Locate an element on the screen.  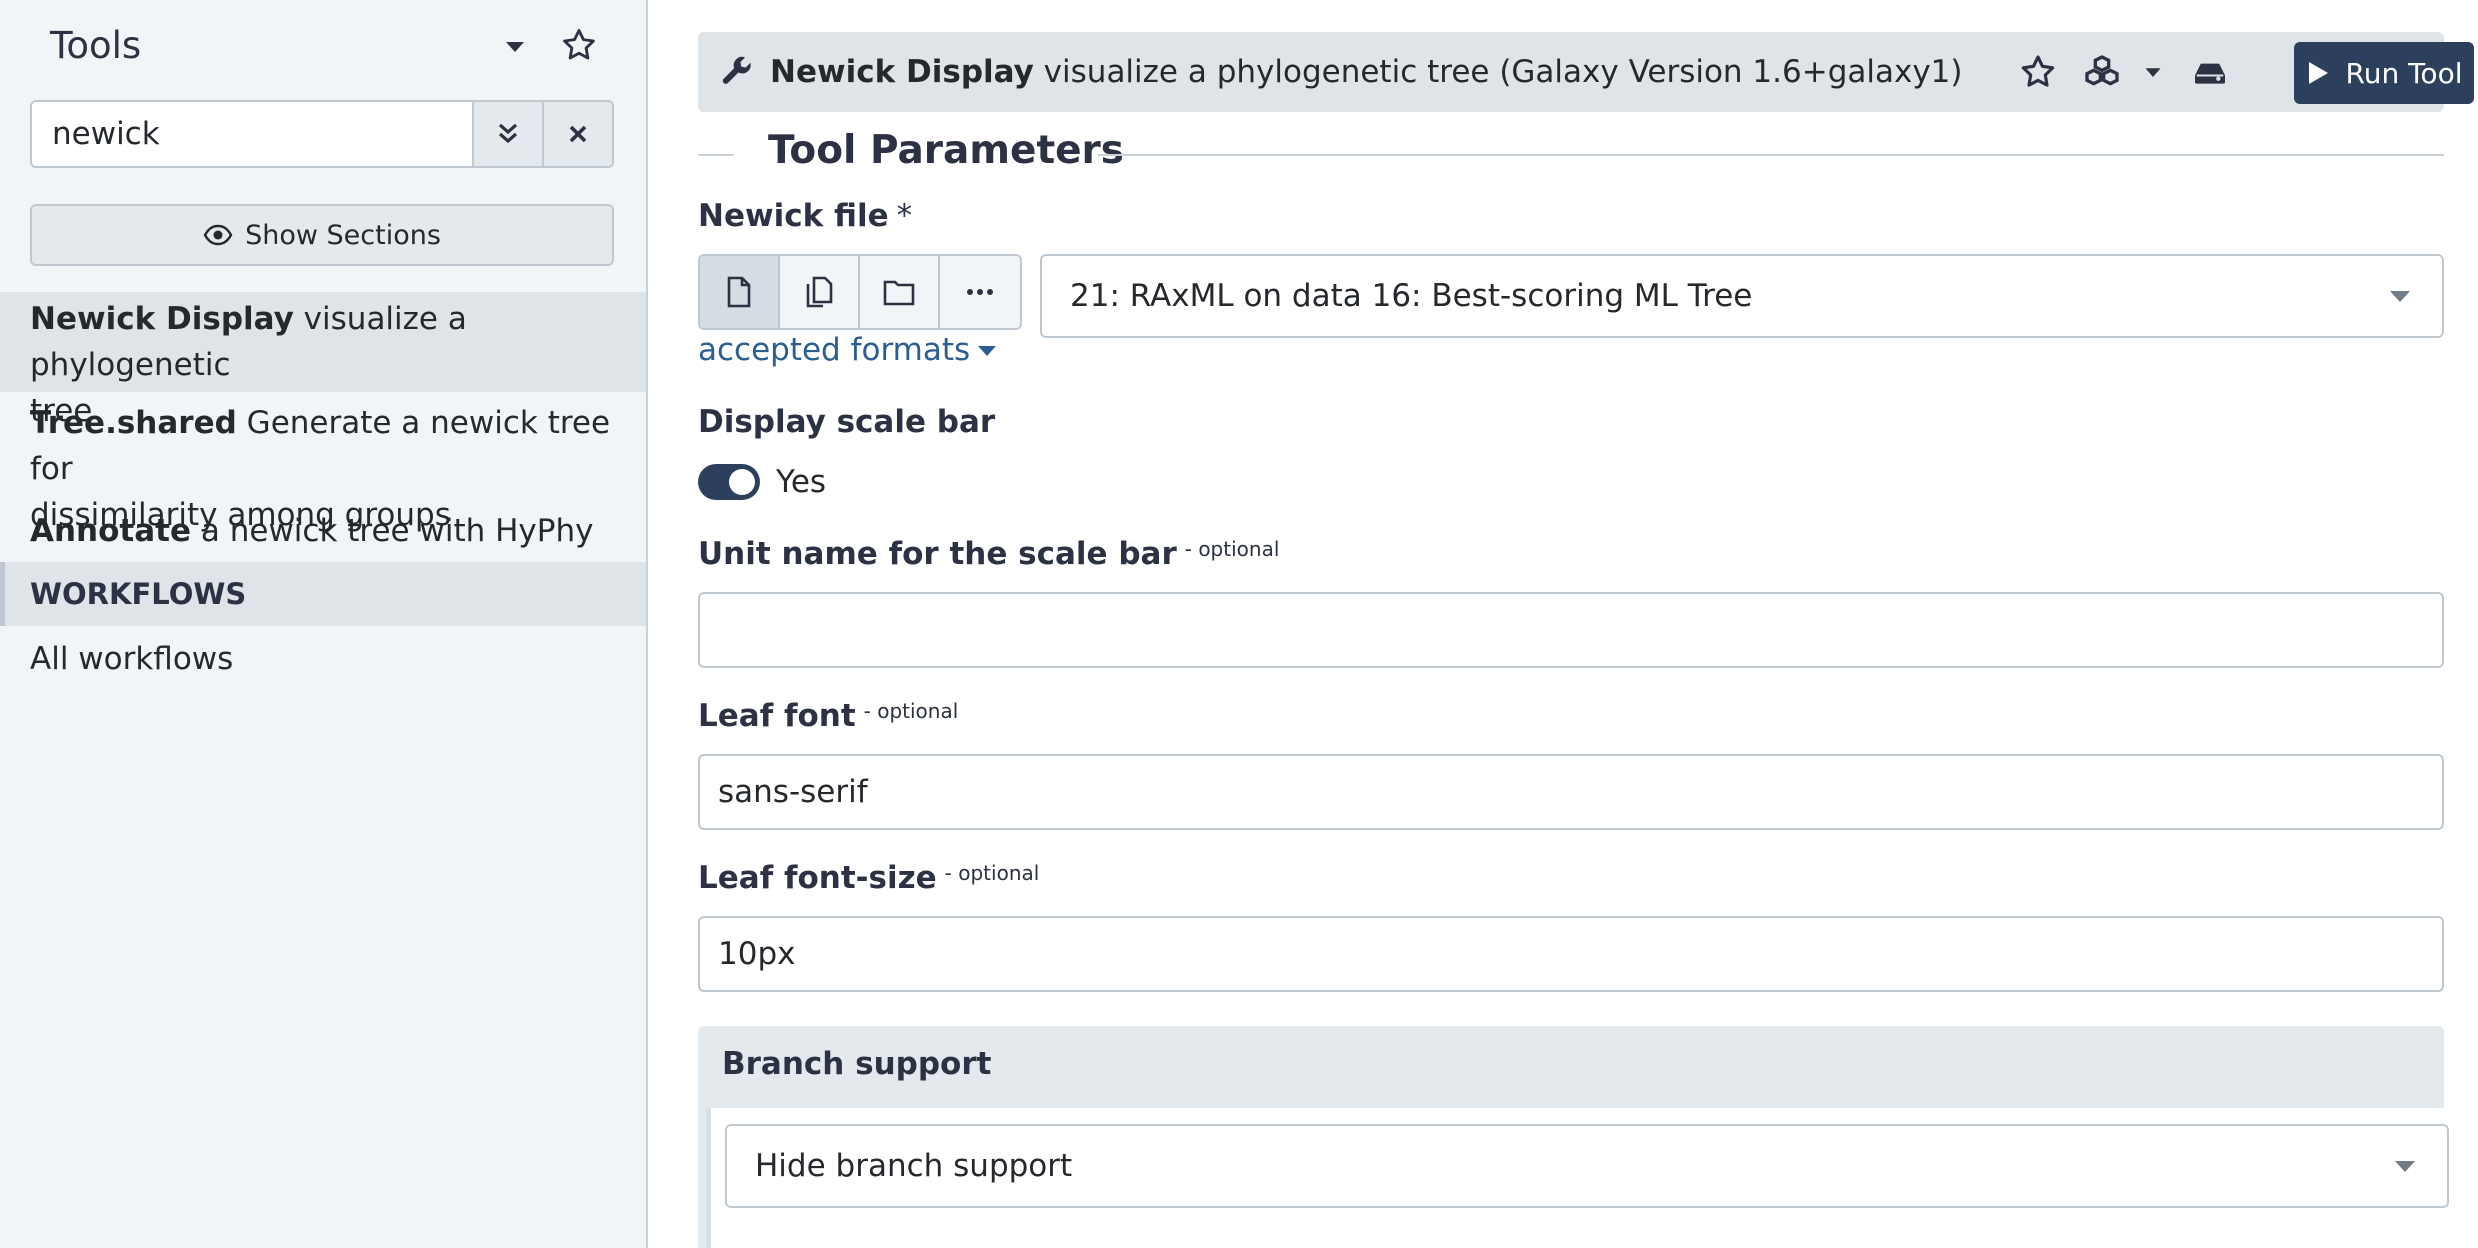
data-source-button-group is located at coordinates (860, 292).